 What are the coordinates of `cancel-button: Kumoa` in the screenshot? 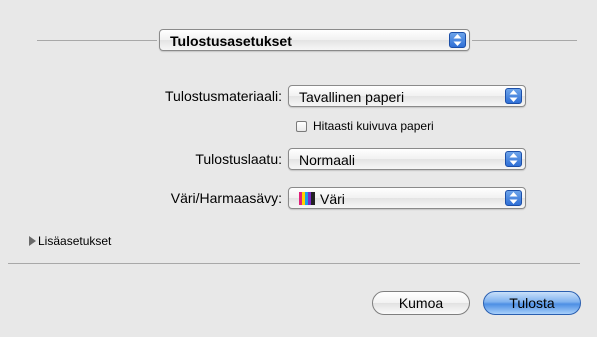 It's located at (421, 303).